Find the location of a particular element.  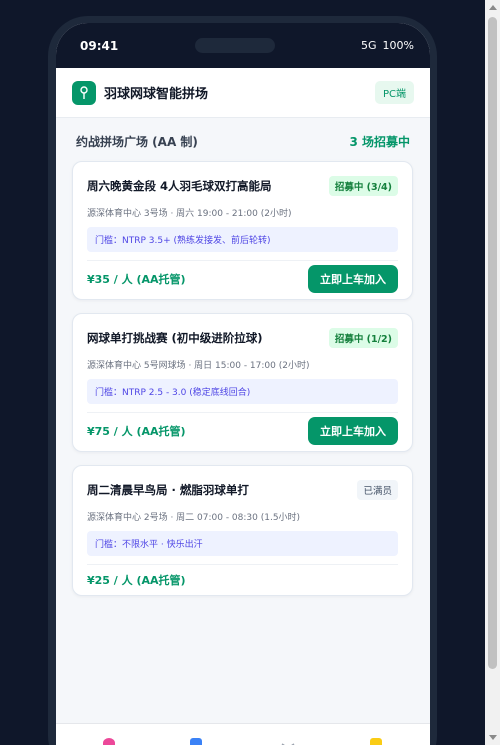

page-scrollbar is located at coordinates (492, 372).